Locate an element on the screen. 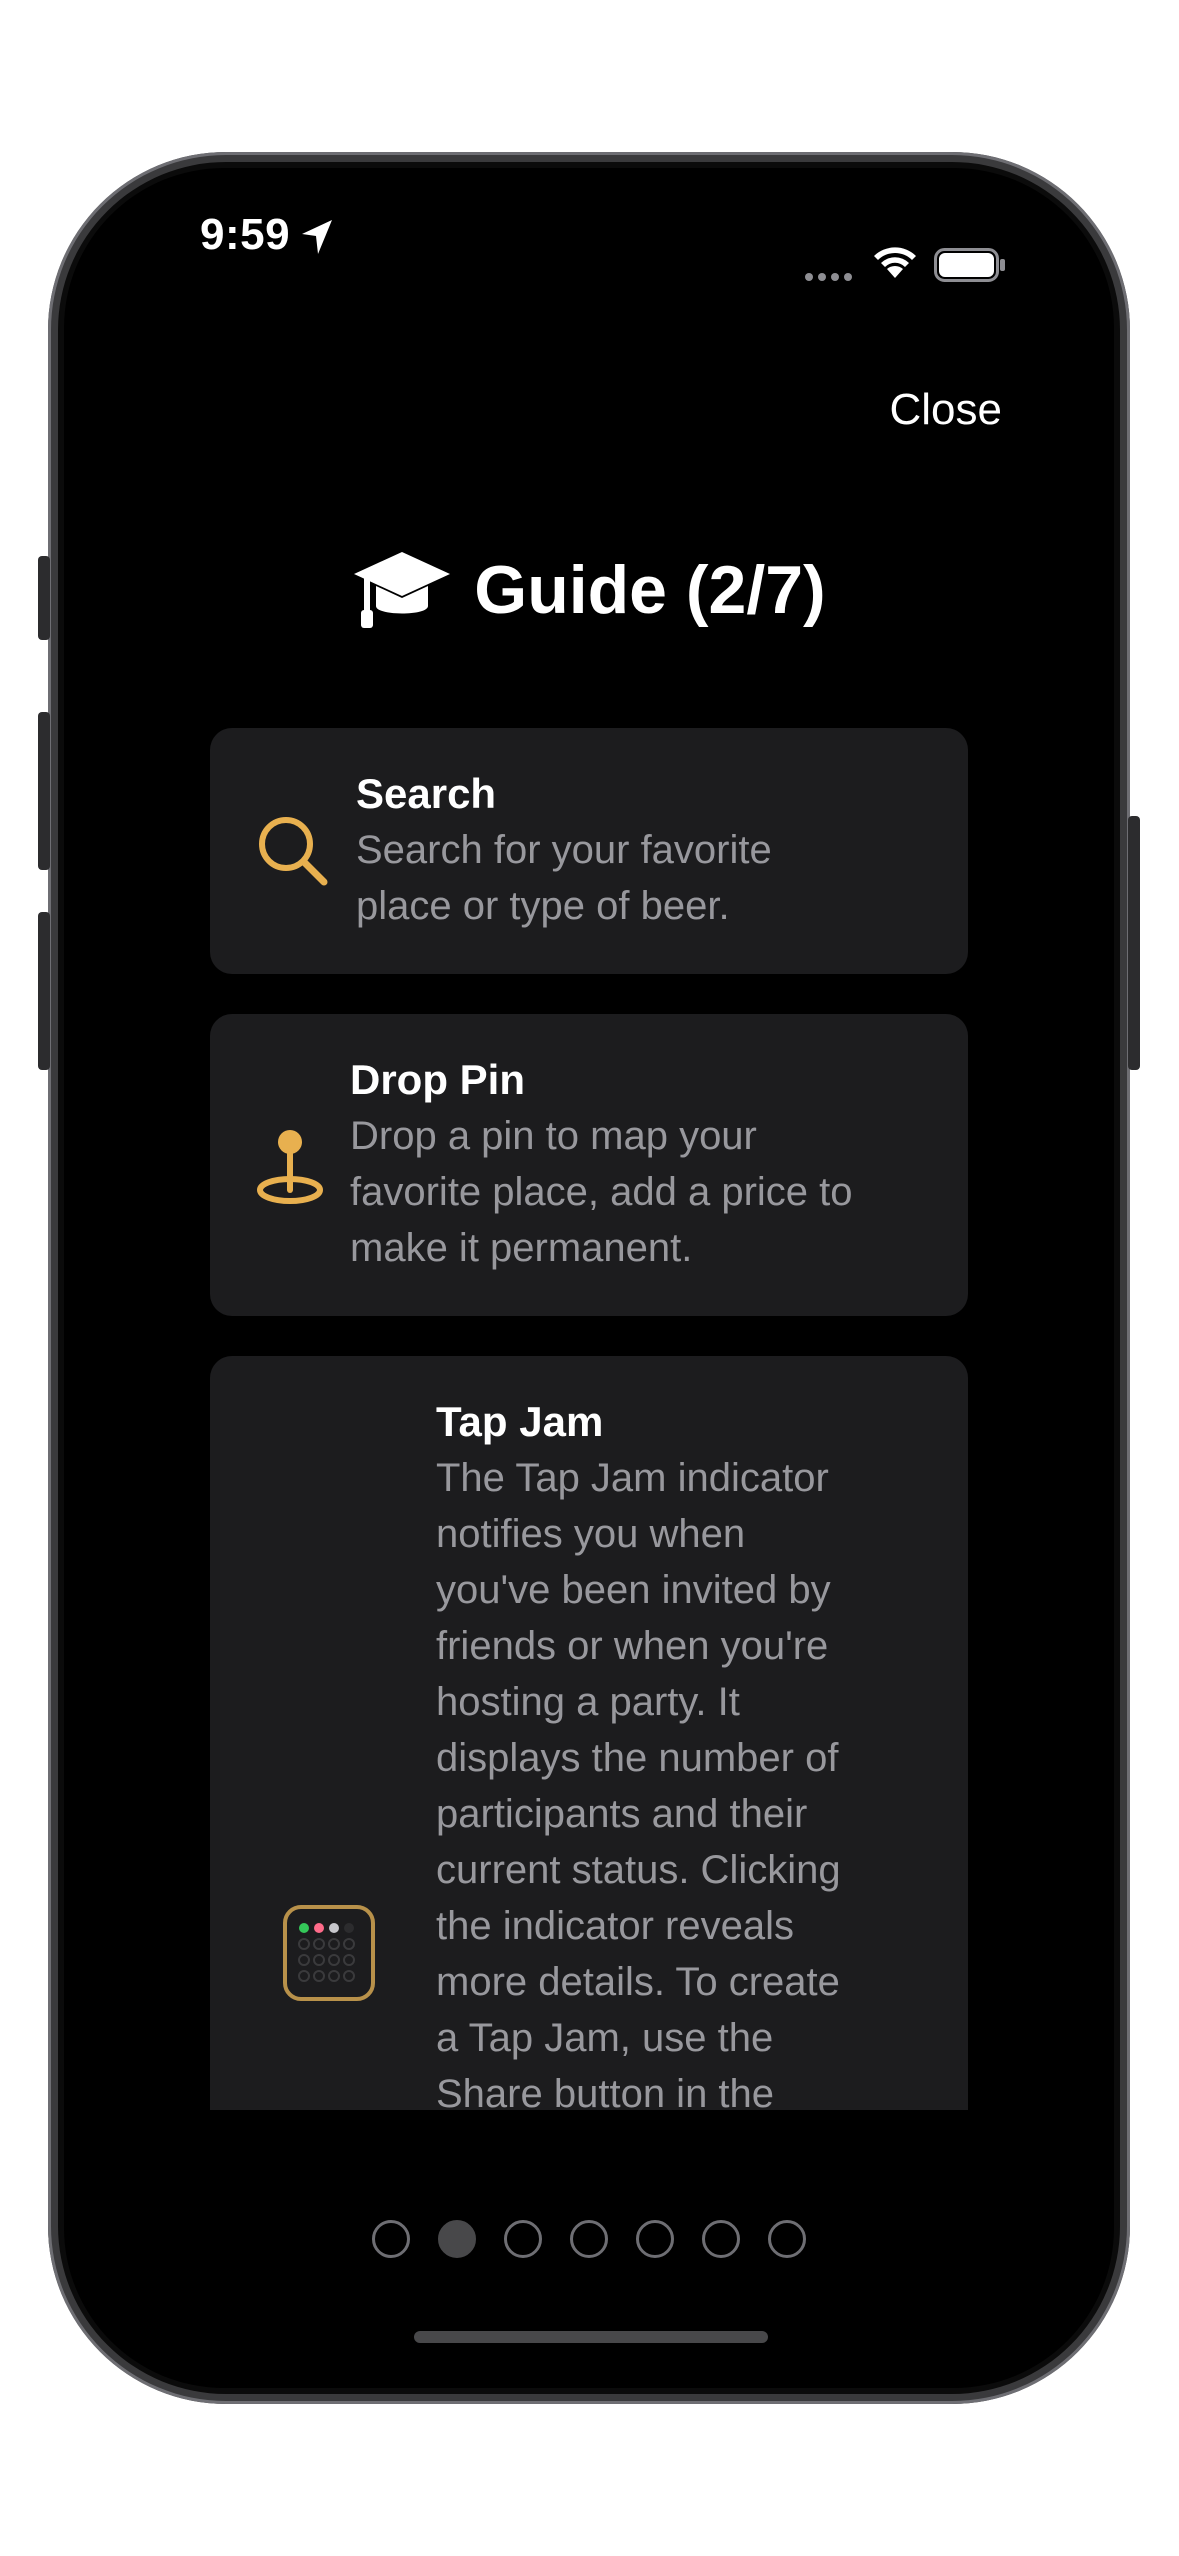  tap-jam-indicator-icon is located at coordinates (329, 1953).